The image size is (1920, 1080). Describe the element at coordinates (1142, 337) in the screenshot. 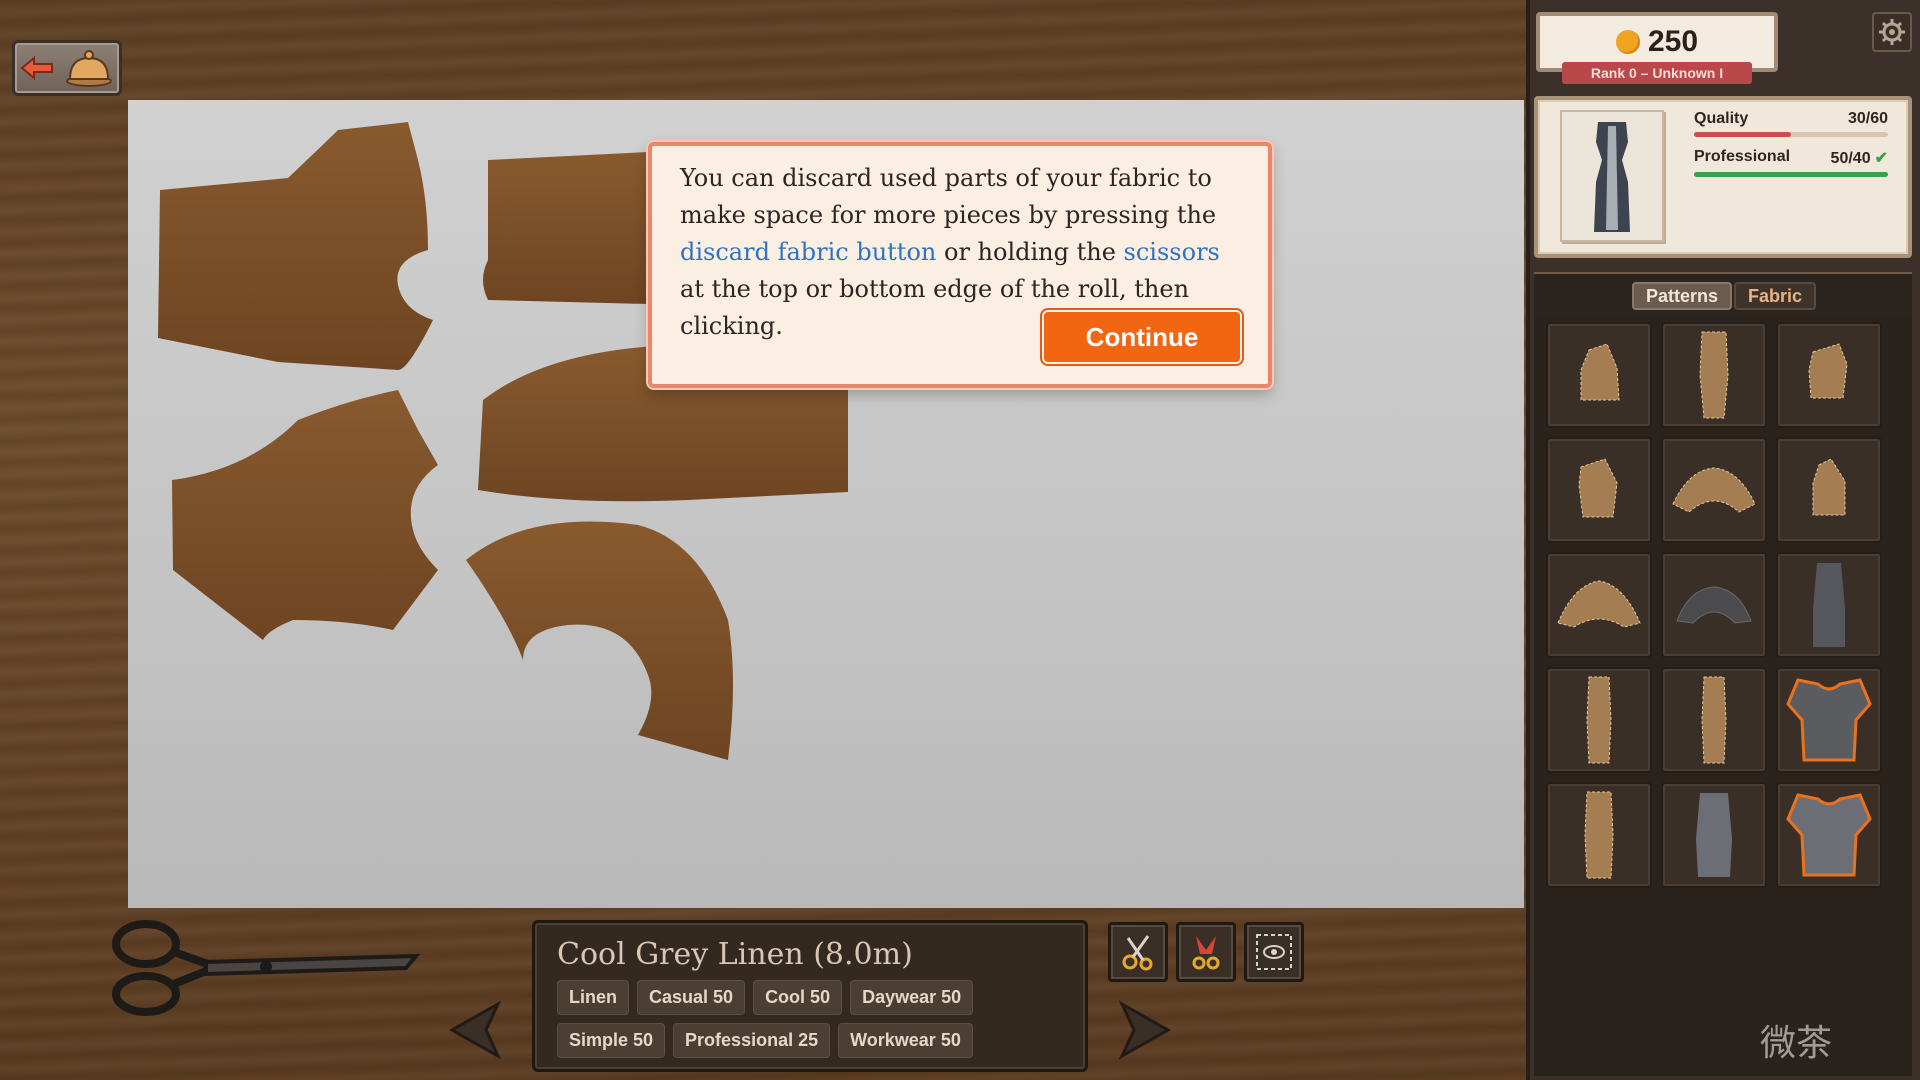

I see `continue-button: Continue` at that location.